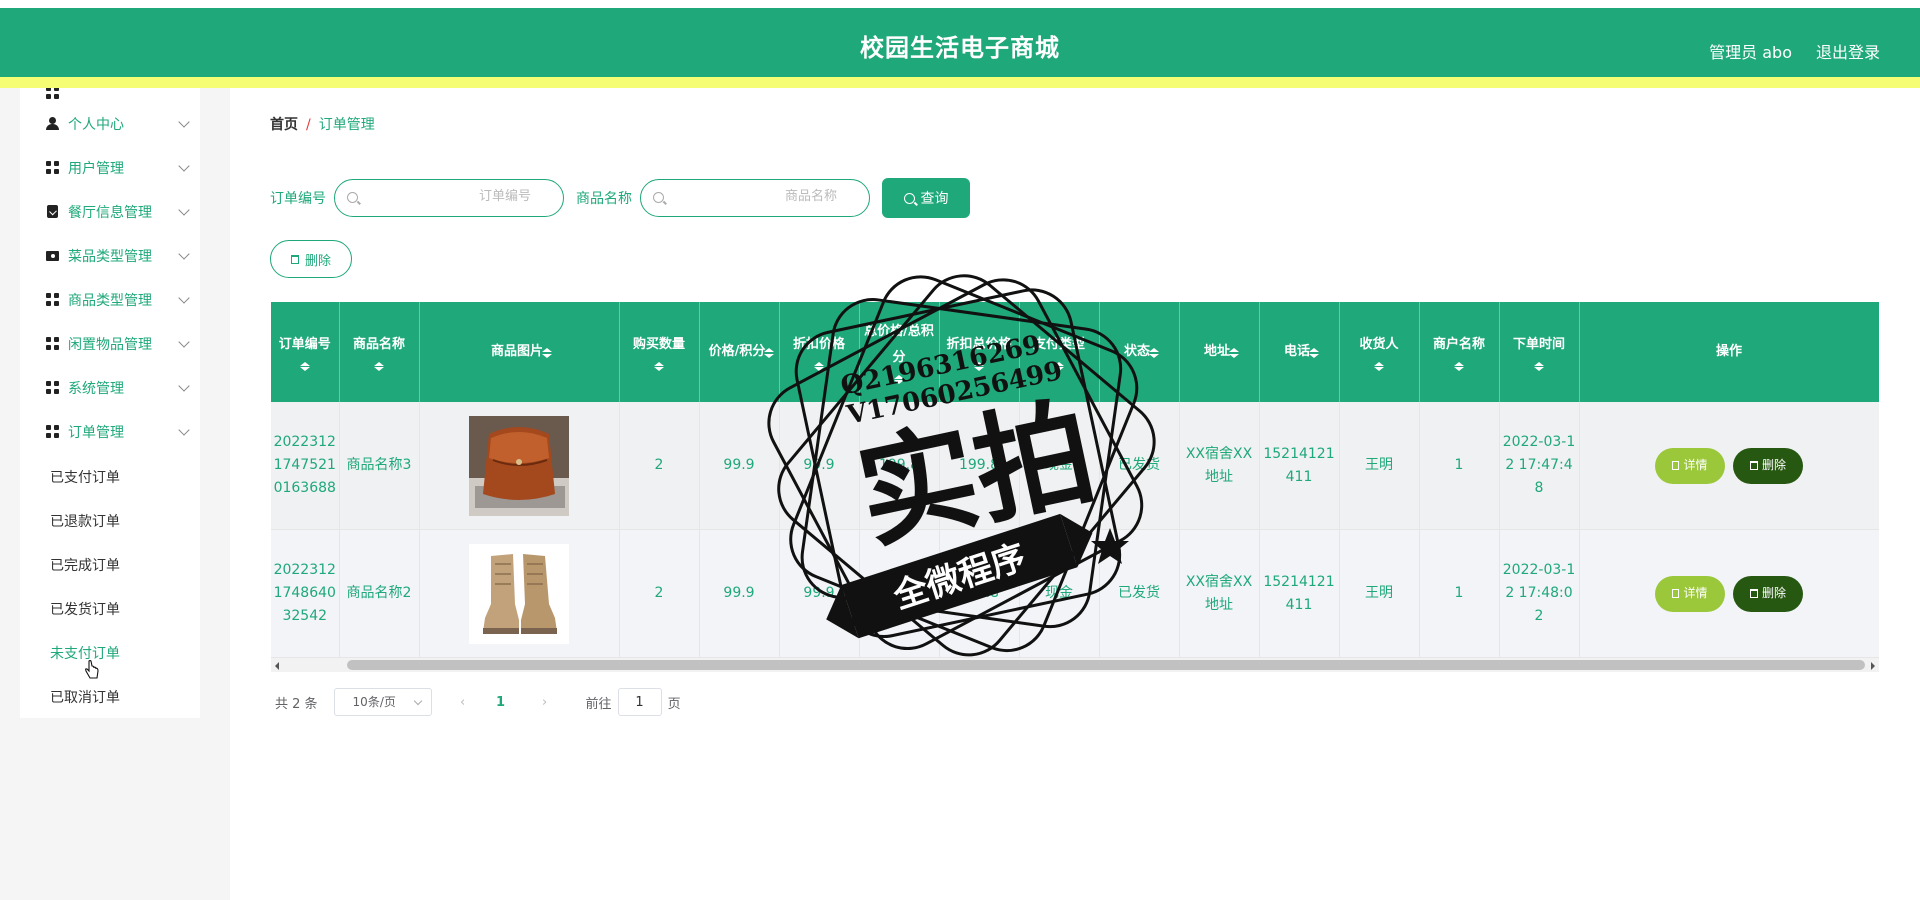 Image resolution: width=1920 pixels, height=900 pixels. What do you see at coordinates (298, 199) in the screenshot?
I see `order-no-label: 订单编号` at bounding box center [298, 199].